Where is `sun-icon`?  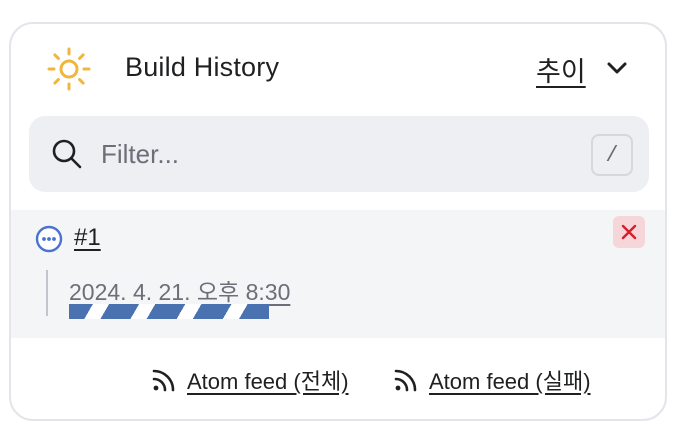
sun-icon is located at coordinates (69, 69).